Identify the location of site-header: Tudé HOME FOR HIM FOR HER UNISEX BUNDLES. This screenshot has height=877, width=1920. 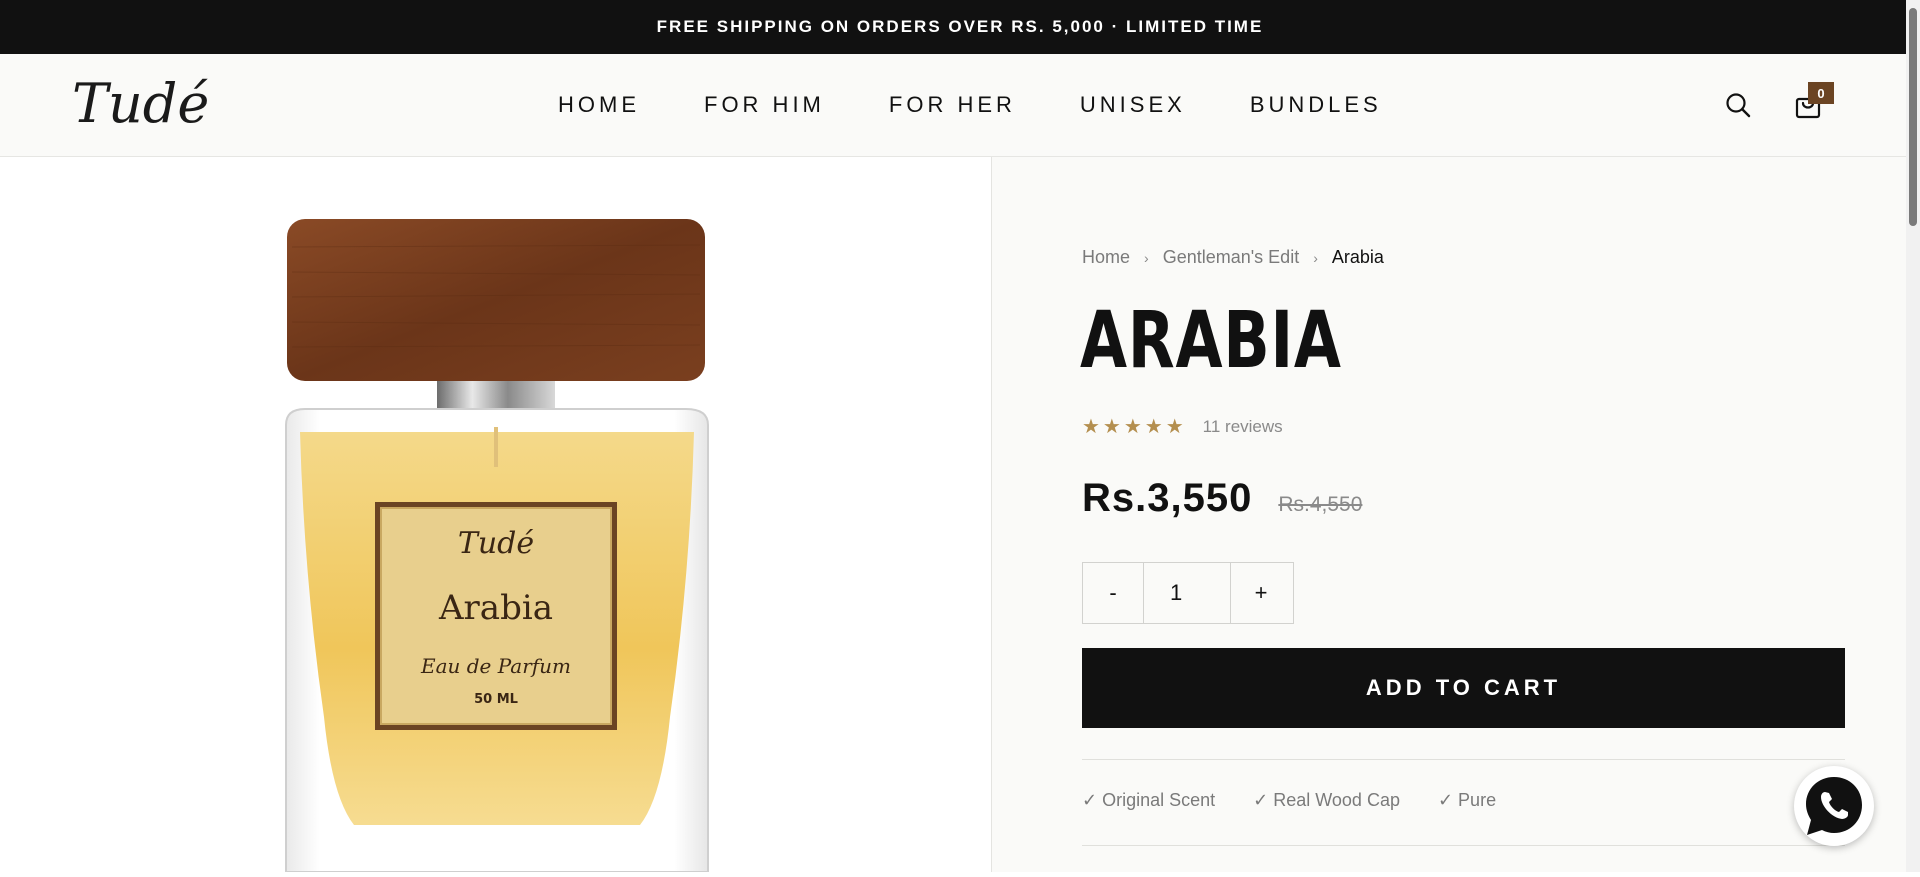
(960, 105).